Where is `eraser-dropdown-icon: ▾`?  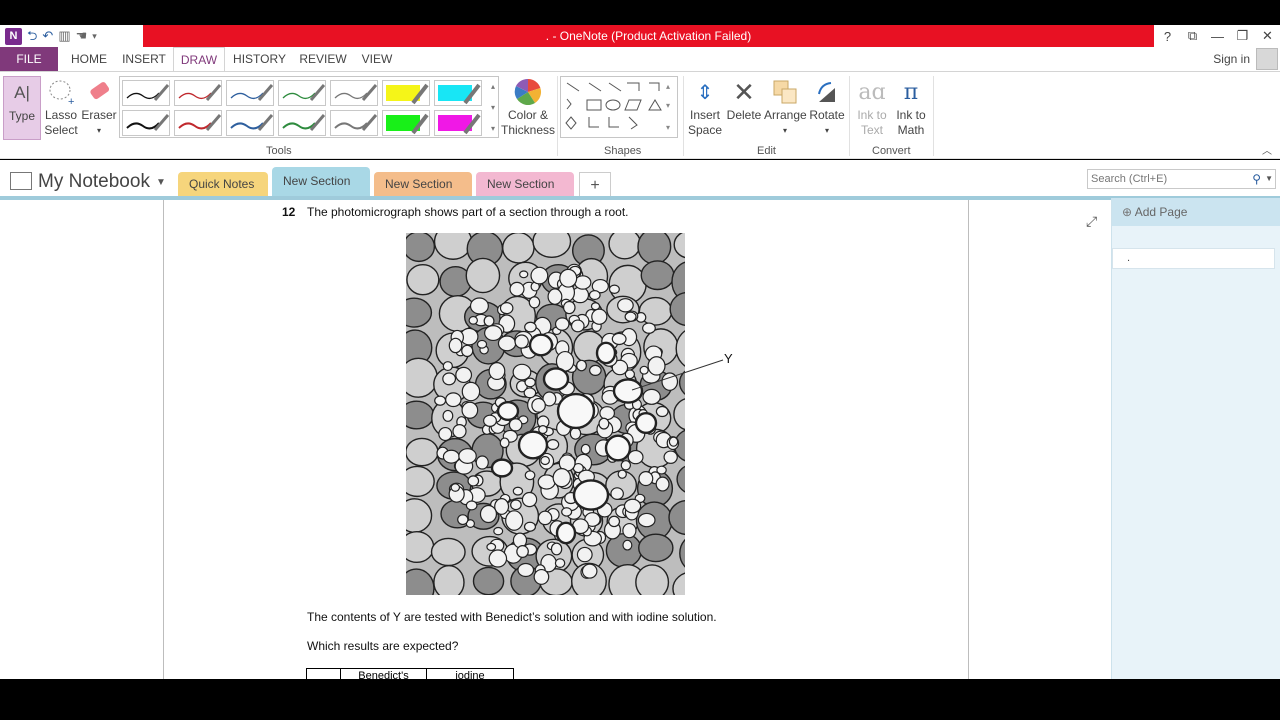 eraser-dropdown-icon: ▾ is located at coordinates (99, 130).